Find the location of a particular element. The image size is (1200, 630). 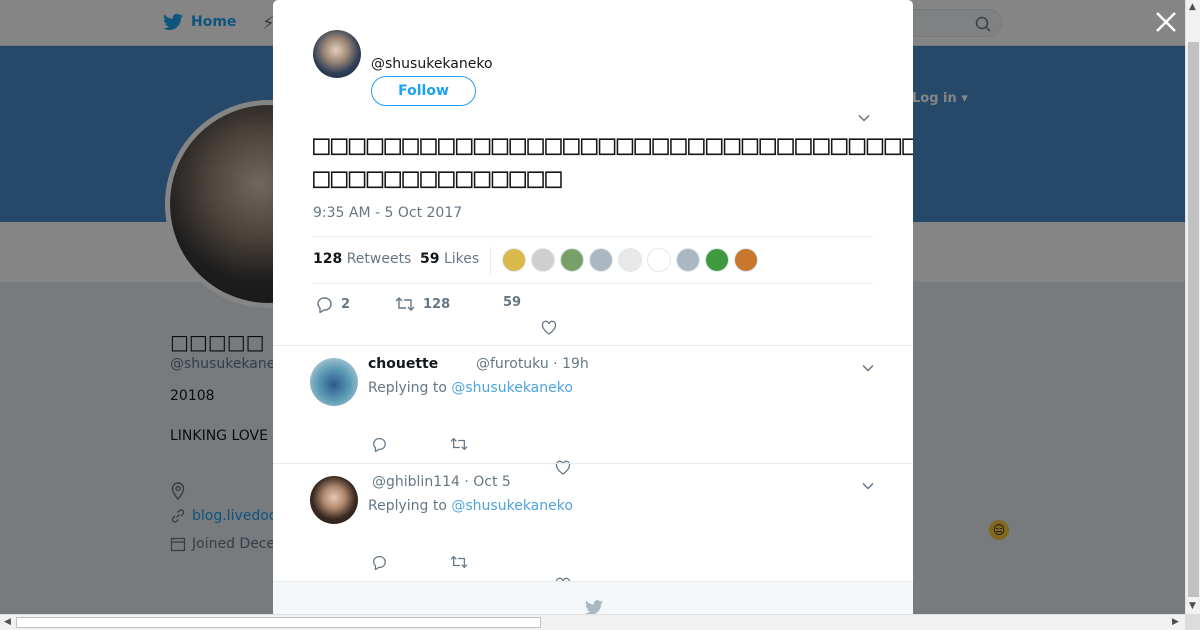

drawing-avatar is located at coordinates (630, 260).